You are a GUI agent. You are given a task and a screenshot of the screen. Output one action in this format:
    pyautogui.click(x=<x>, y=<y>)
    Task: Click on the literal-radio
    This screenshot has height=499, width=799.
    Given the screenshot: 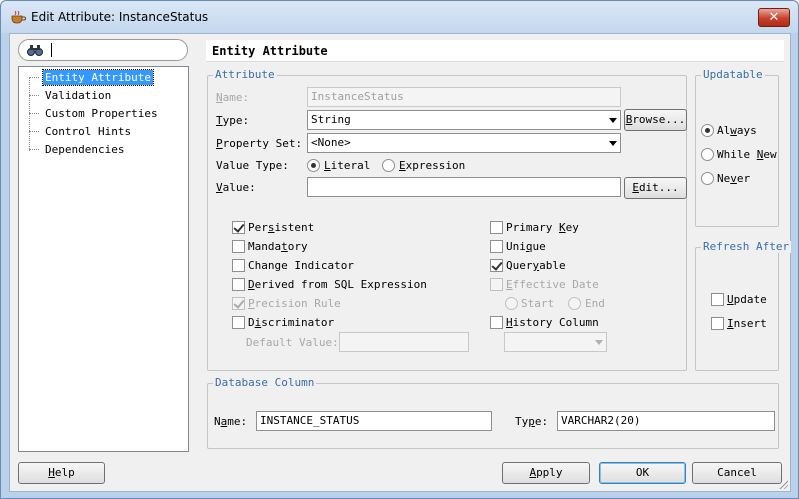 What is the action you would take?
    pyautogui.click(x=313, y=165)
    